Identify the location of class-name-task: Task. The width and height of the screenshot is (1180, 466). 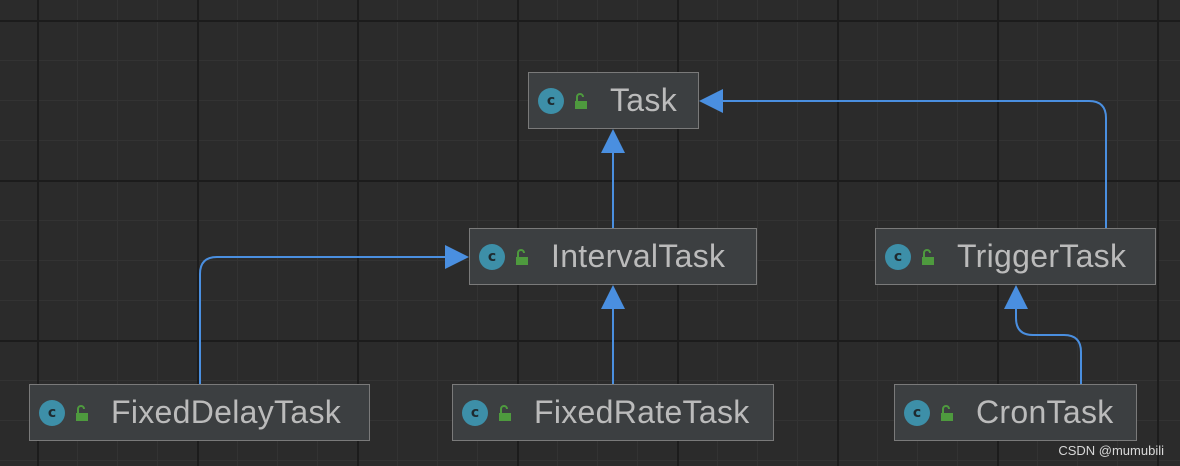
(643, 100).